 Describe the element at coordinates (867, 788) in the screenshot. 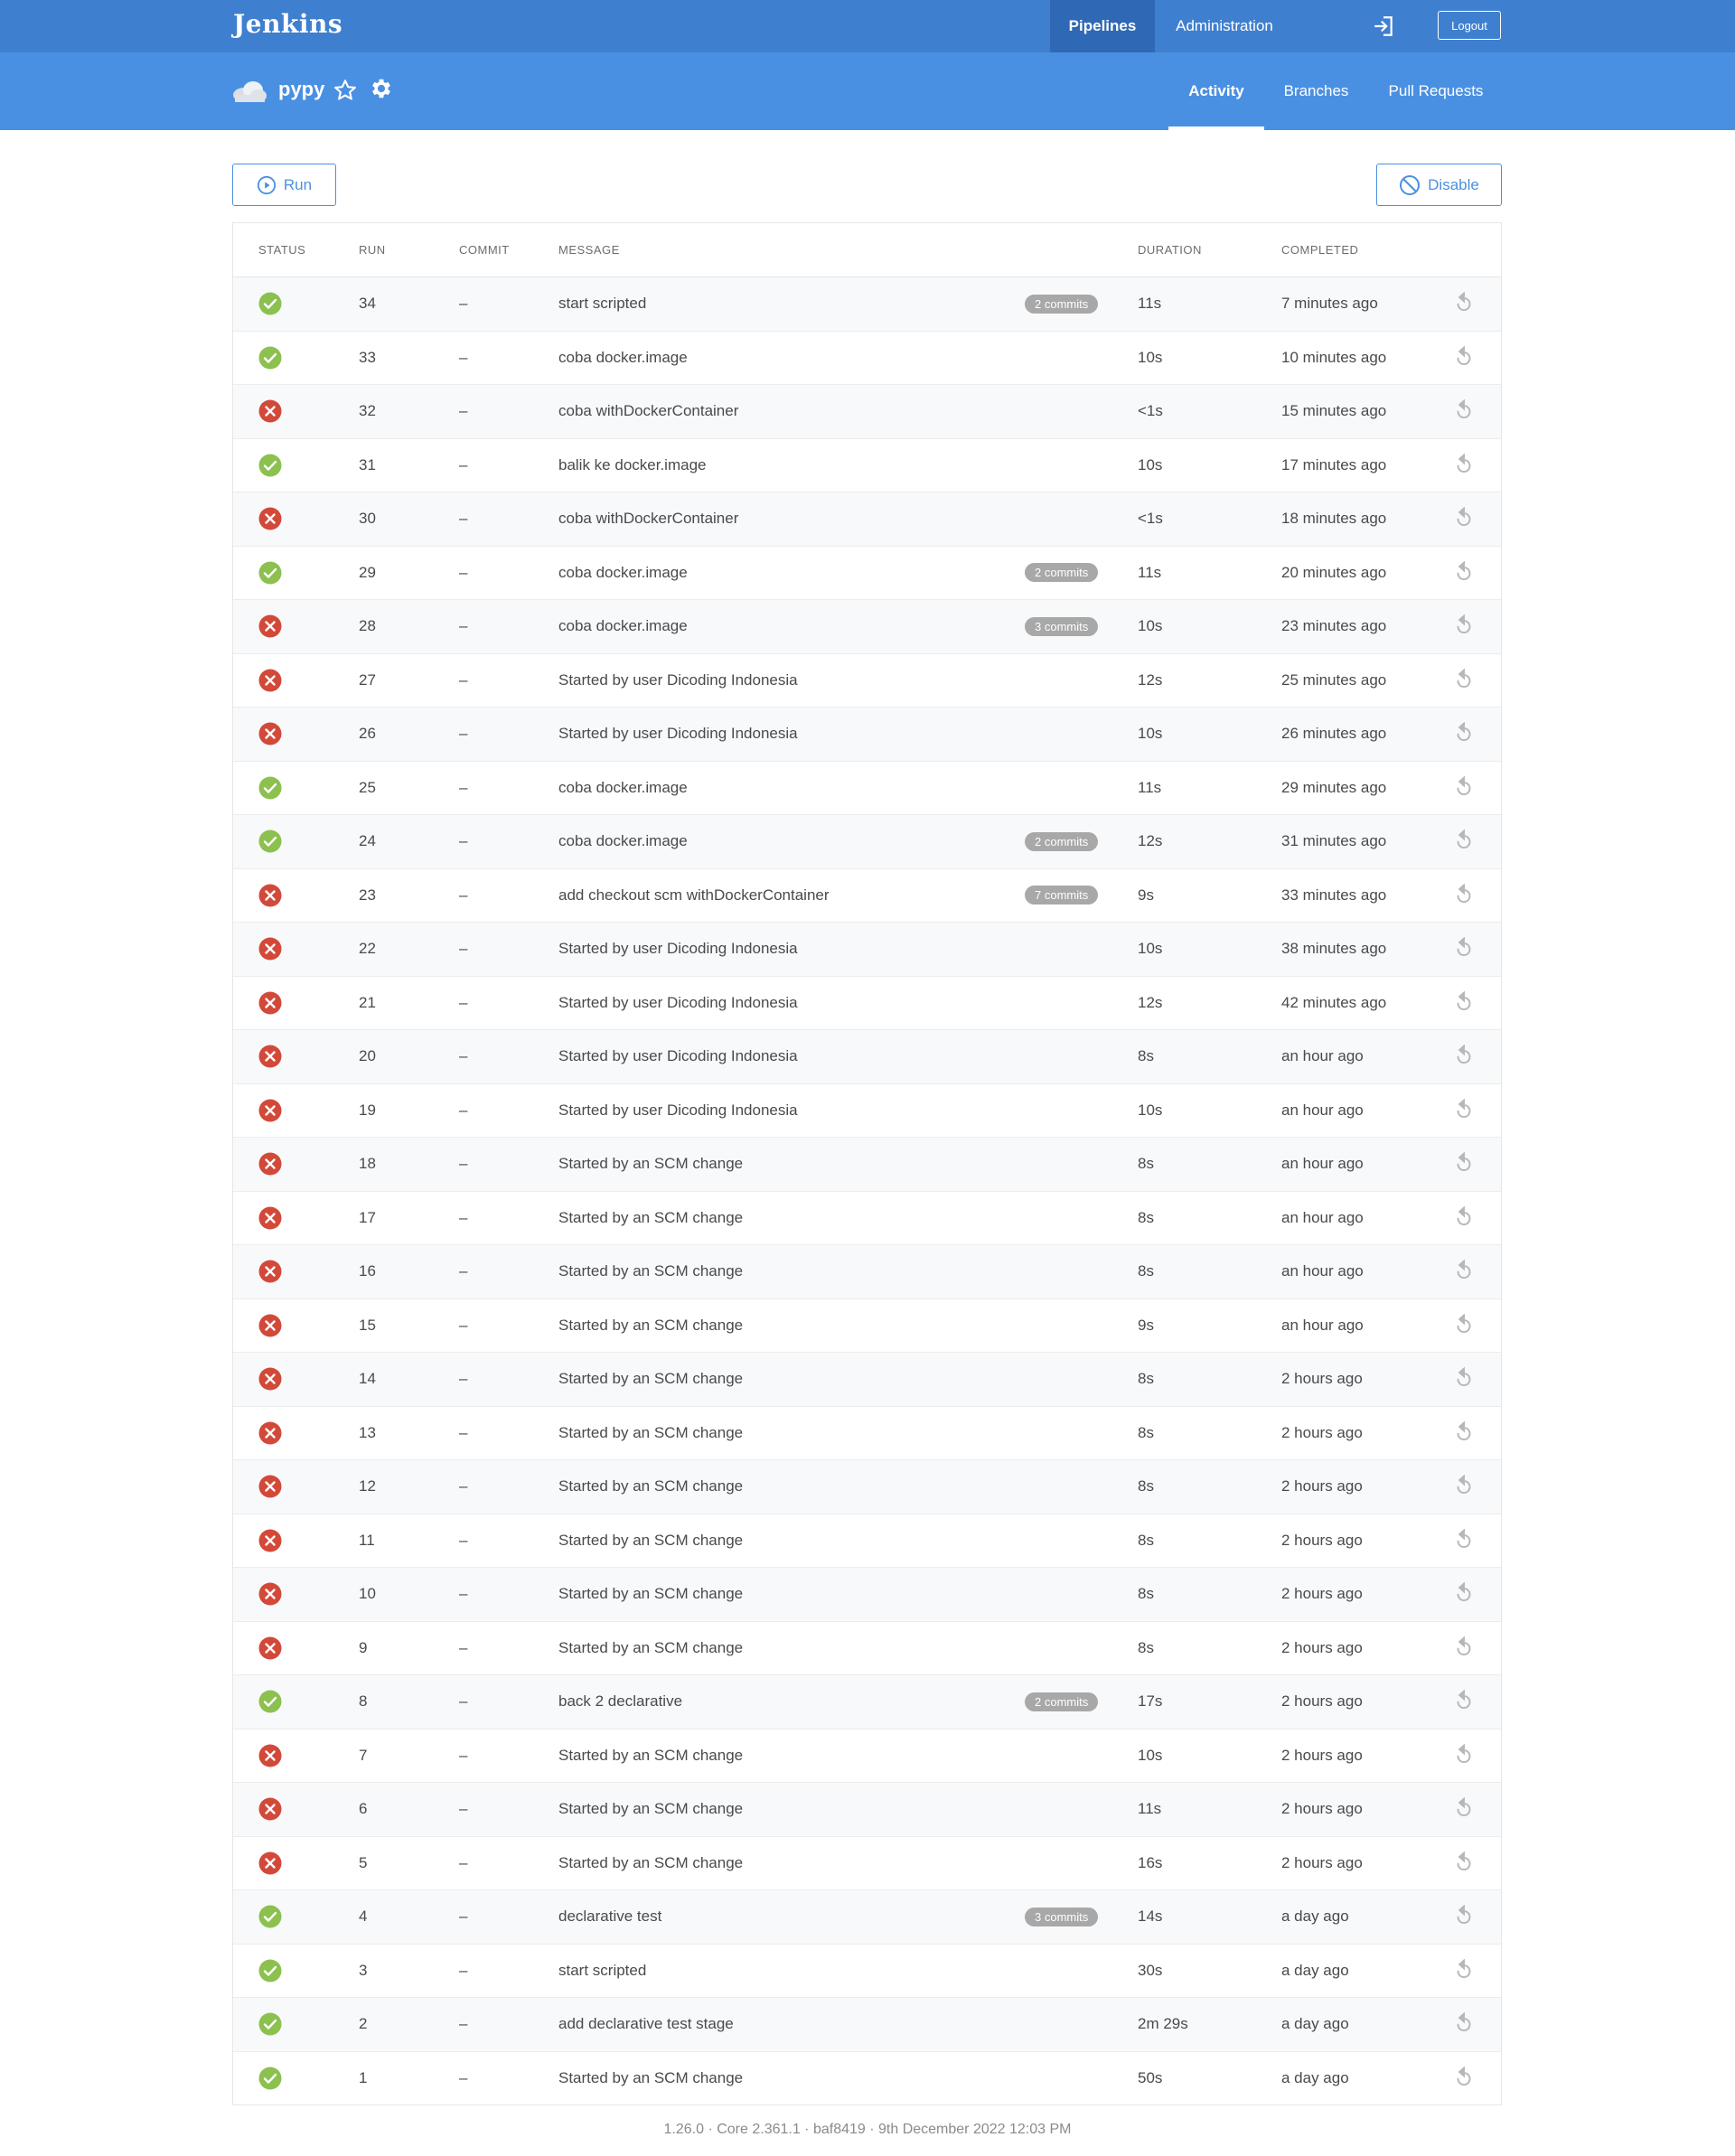

I see `table-row: 25 – coba docker.image 11s 29 minutes ago` at that location.